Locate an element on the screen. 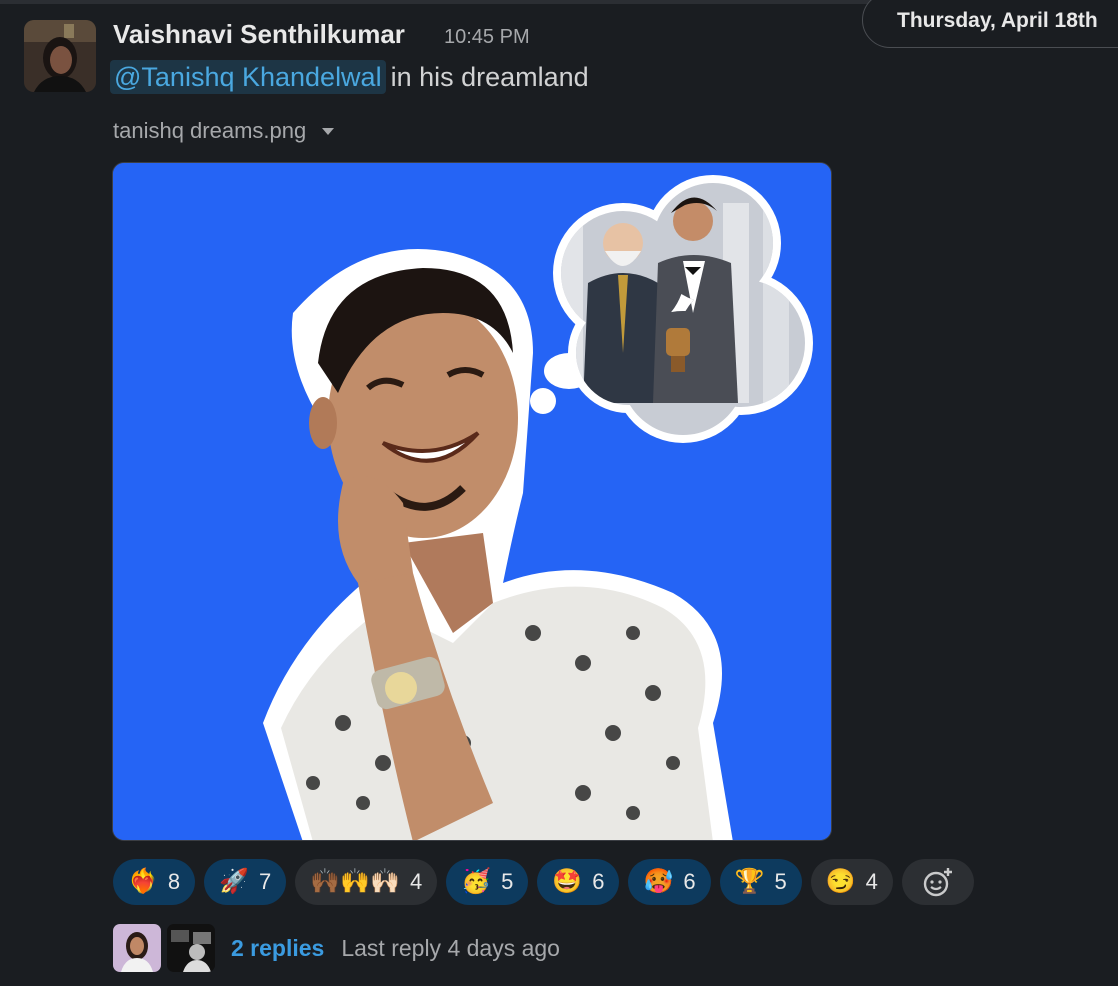  trophy-emoji: 🏆 is located at coordinates (749, 881).